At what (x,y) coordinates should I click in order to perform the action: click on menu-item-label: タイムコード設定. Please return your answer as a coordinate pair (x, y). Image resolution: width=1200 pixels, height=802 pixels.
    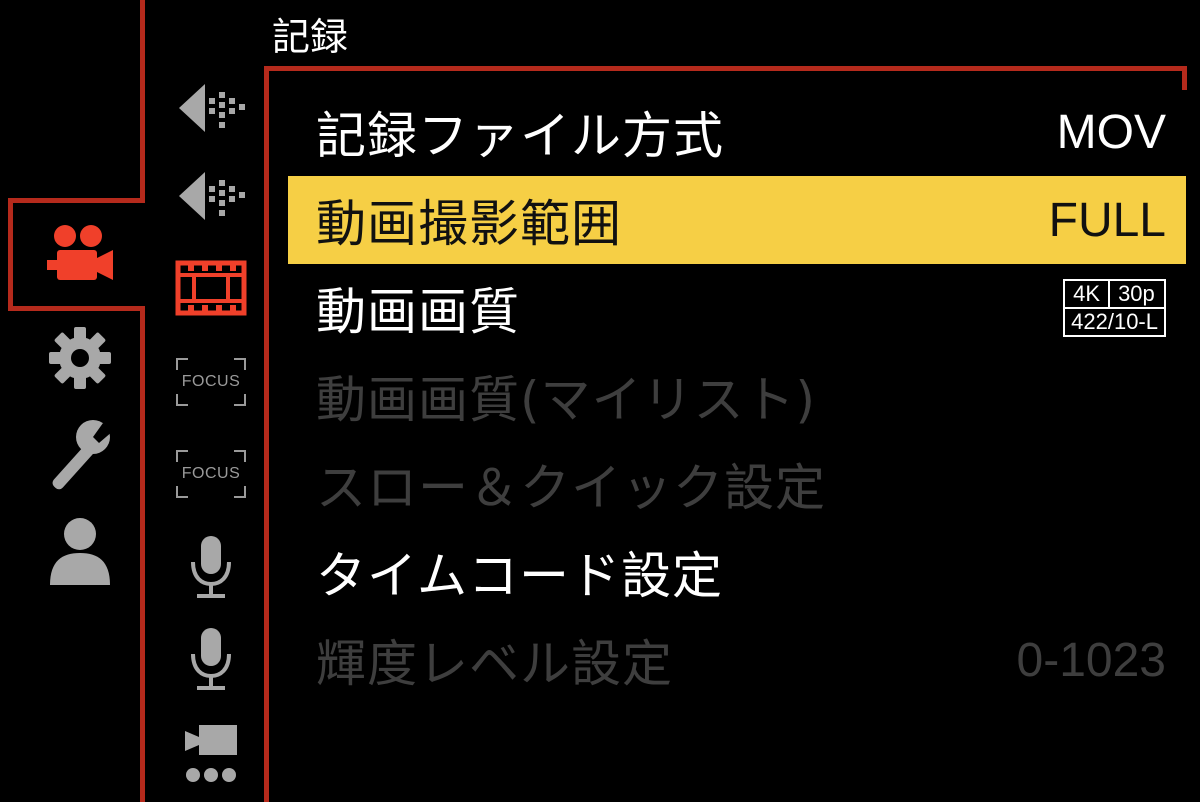
    Looking at the image, I should click on (519, 576).